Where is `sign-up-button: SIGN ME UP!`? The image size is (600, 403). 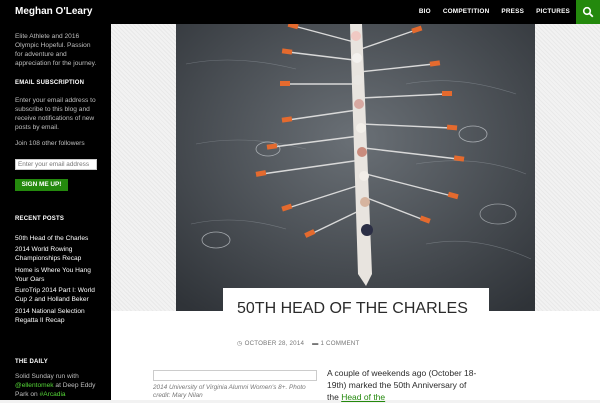 sign-up-button: SIGN ME UP! is located at coordinates (41, 185).